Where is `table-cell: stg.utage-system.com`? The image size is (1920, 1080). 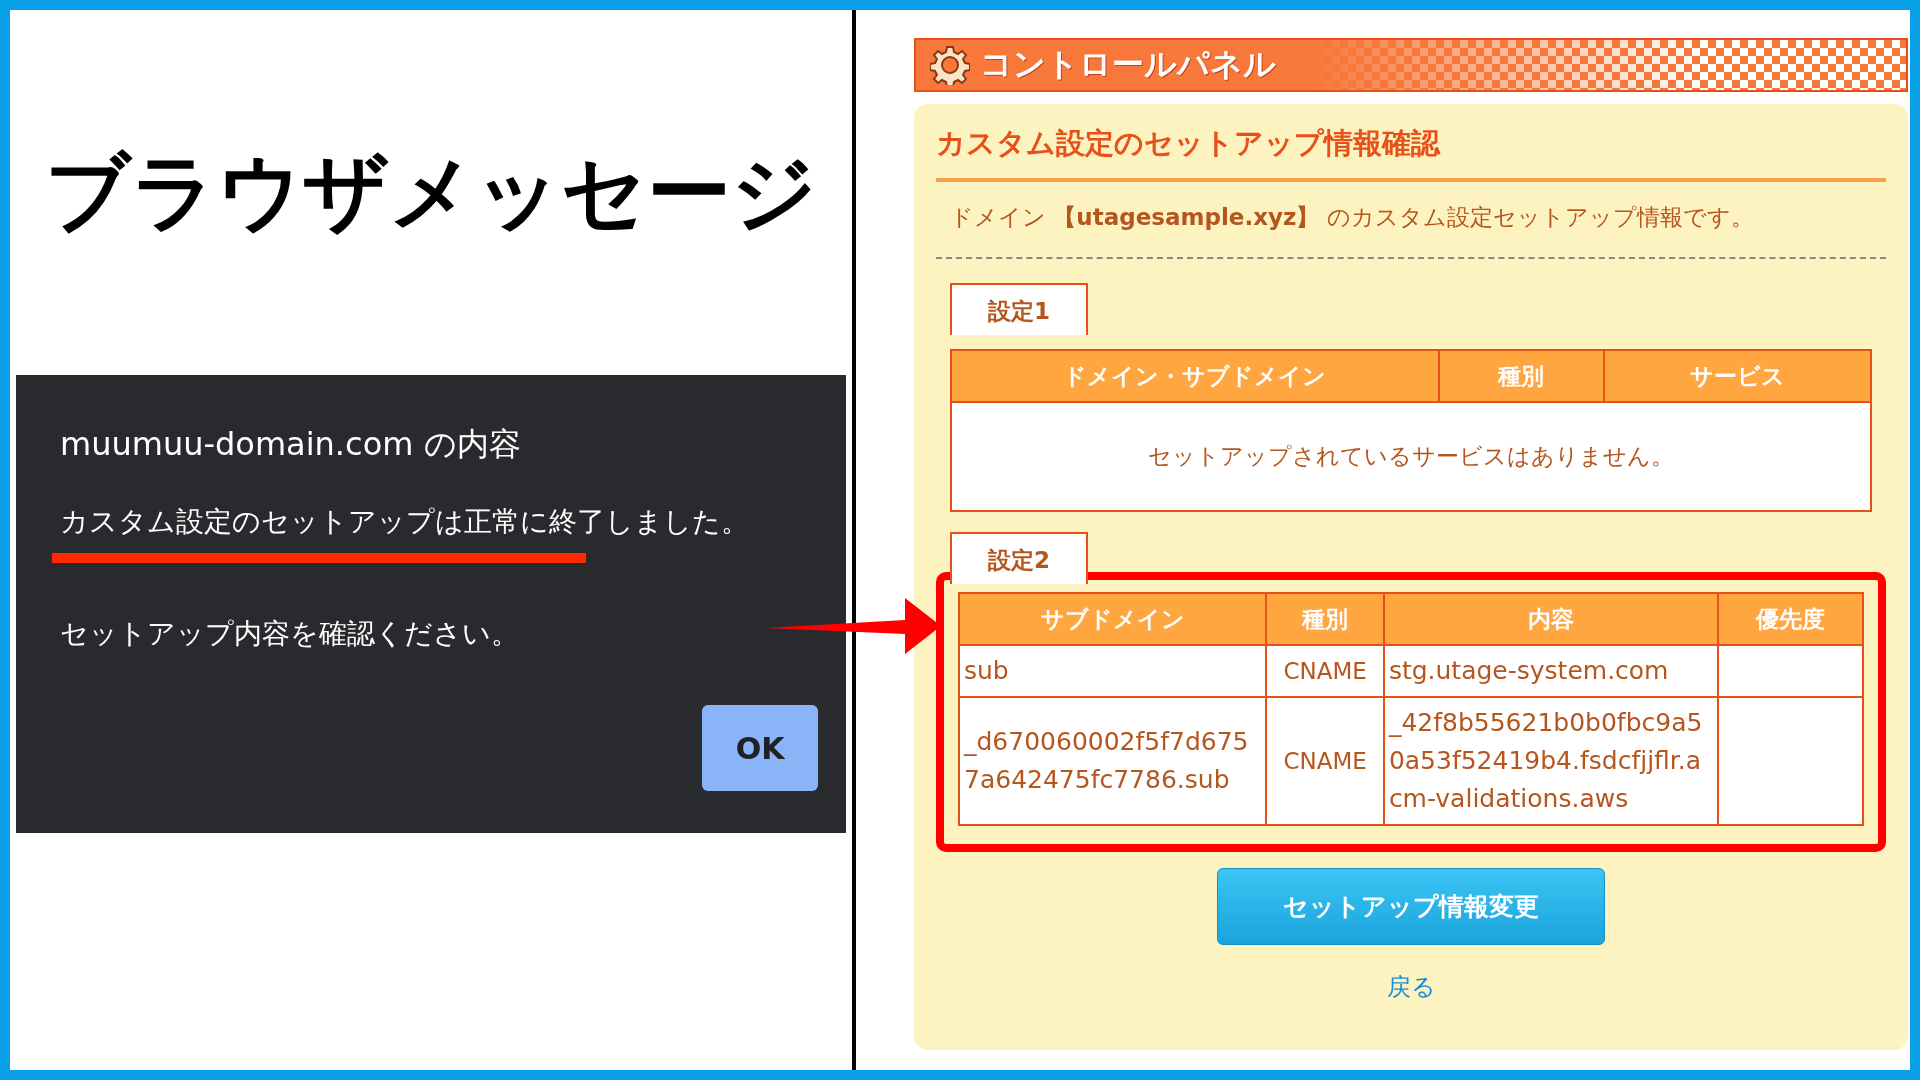
table-cell: stg.utage-system.com is located at coordinates (1551, 671).